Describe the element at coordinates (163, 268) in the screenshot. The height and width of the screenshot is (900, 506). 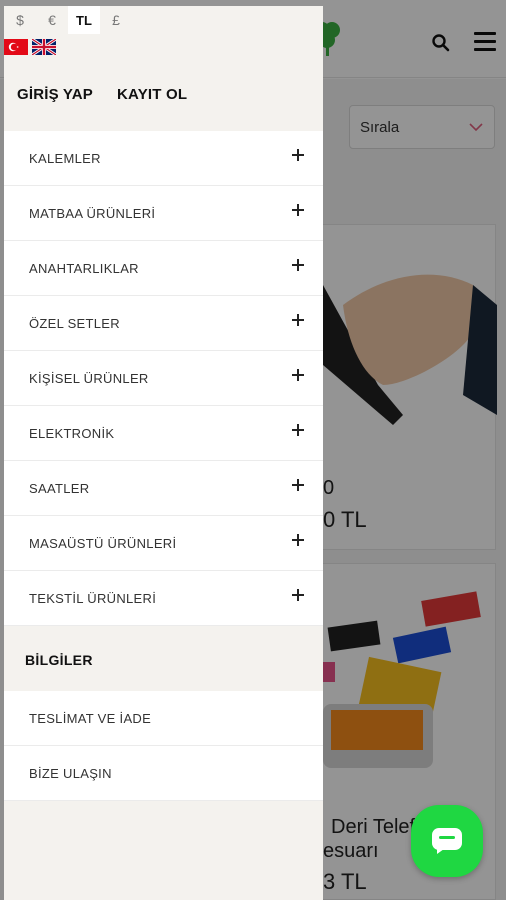
I see `category-item-anahtarliklar: ANAHTARLIKLAR` at that location.